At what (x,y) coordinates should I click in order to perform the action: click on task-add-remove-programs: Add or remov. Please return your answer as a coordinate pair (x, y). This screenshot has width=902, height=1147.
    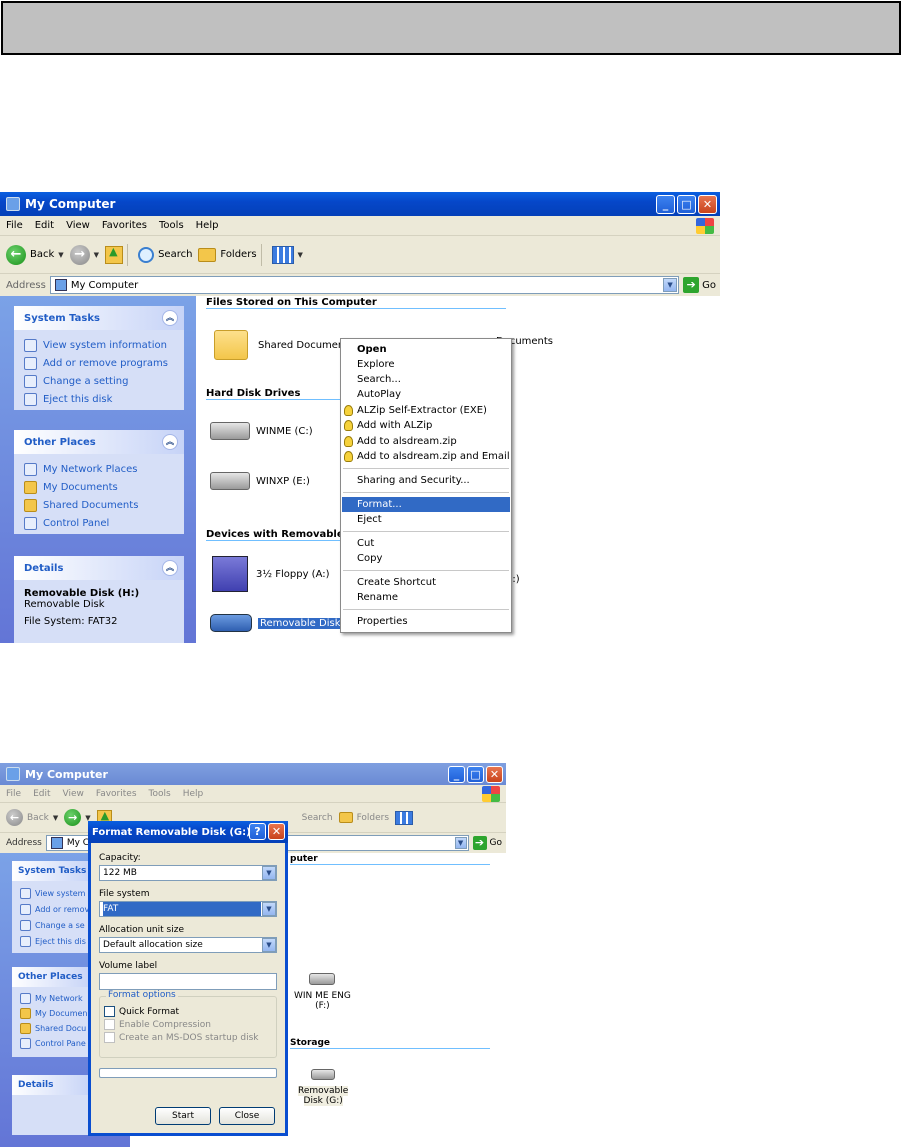
    Looking at the image, I should click on (52, 909).